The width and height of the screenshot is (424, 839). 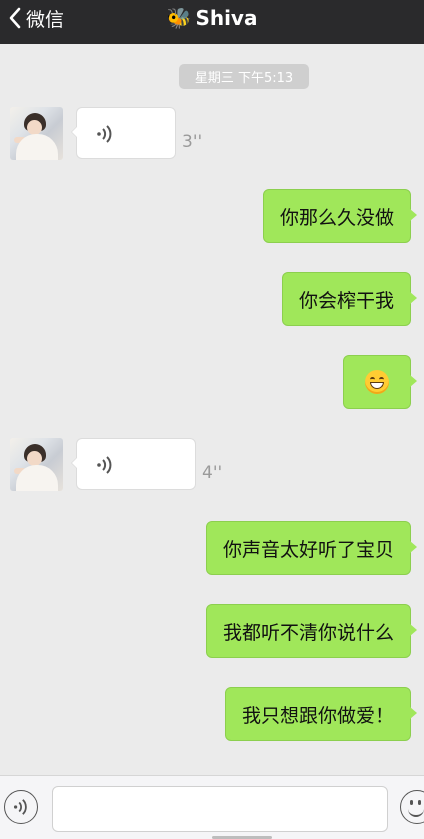 I want to click on sent-emoji-message, so click(x=380, y=382).